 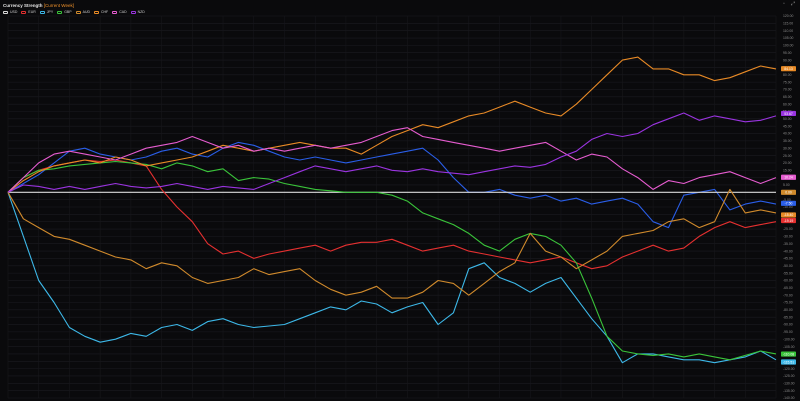 I want to click on y-tick-label: 90.00, so click(x=787, y=60).